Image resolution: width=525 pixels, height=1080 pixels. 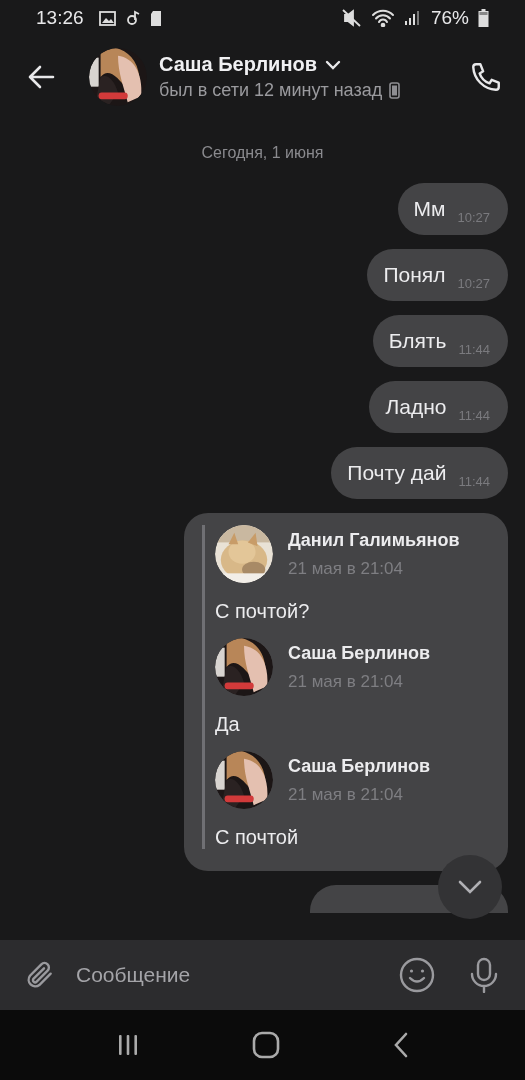 What do you see at coordinates (266, 1045) in the screenshot?
I see `home-icon` at bounding box center [266, 1045].